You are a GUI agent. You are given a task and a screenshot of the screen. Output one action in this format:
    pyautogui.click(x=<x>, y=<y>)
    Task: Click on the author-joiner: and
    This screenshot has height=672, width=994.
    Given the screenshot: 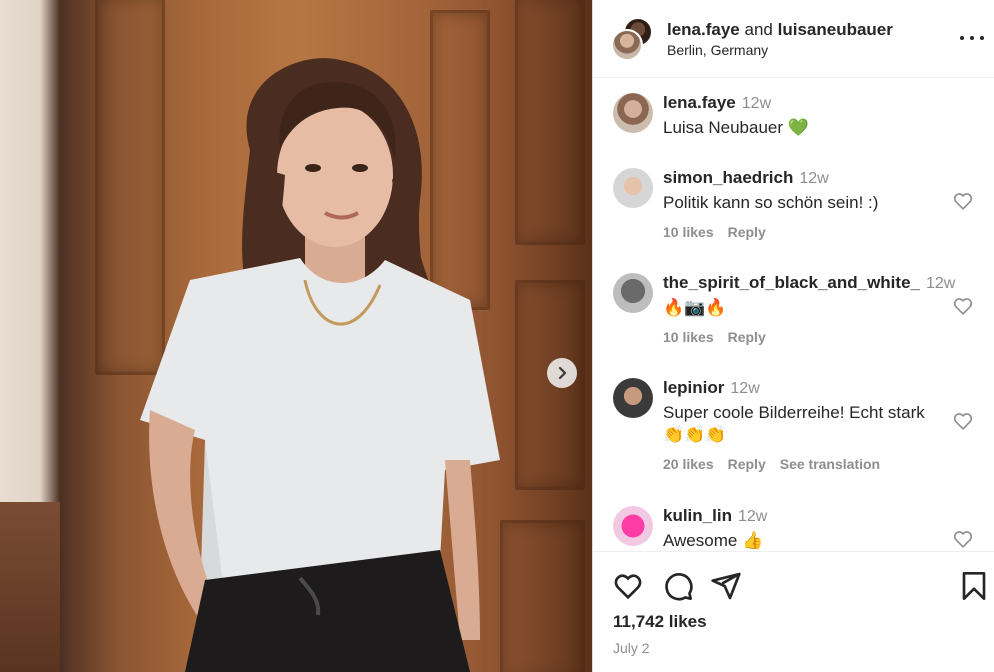 What is the action you would take?
    pyautogui.click(x=758, y=29)
    